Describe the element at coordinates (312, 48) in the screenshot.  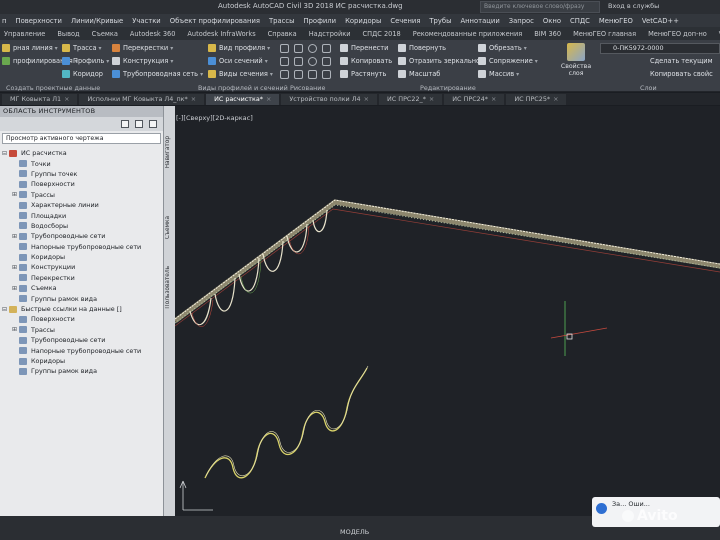
I see `circle-tool-icon` at that location.